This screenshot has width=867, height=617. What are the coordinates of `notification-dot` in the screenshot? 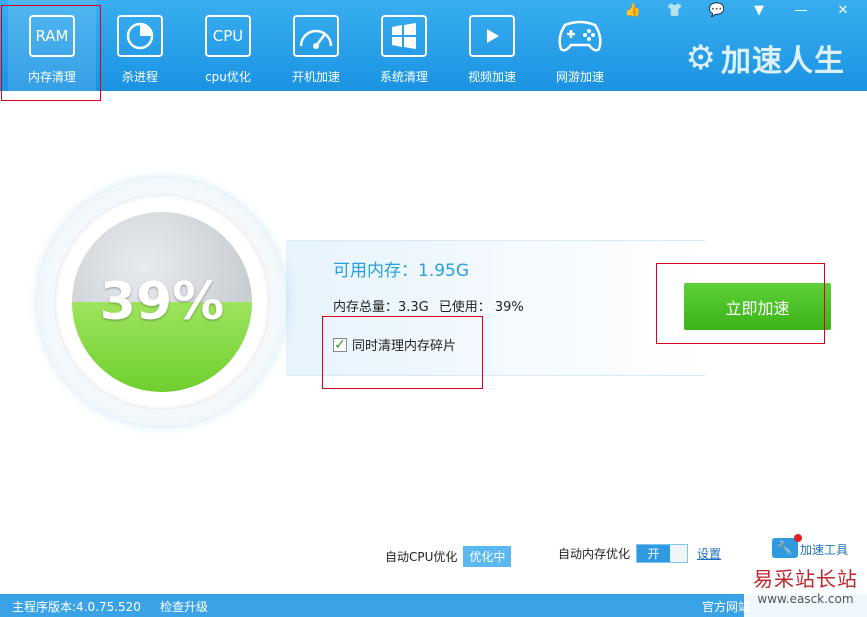 It's located at (798, 538).